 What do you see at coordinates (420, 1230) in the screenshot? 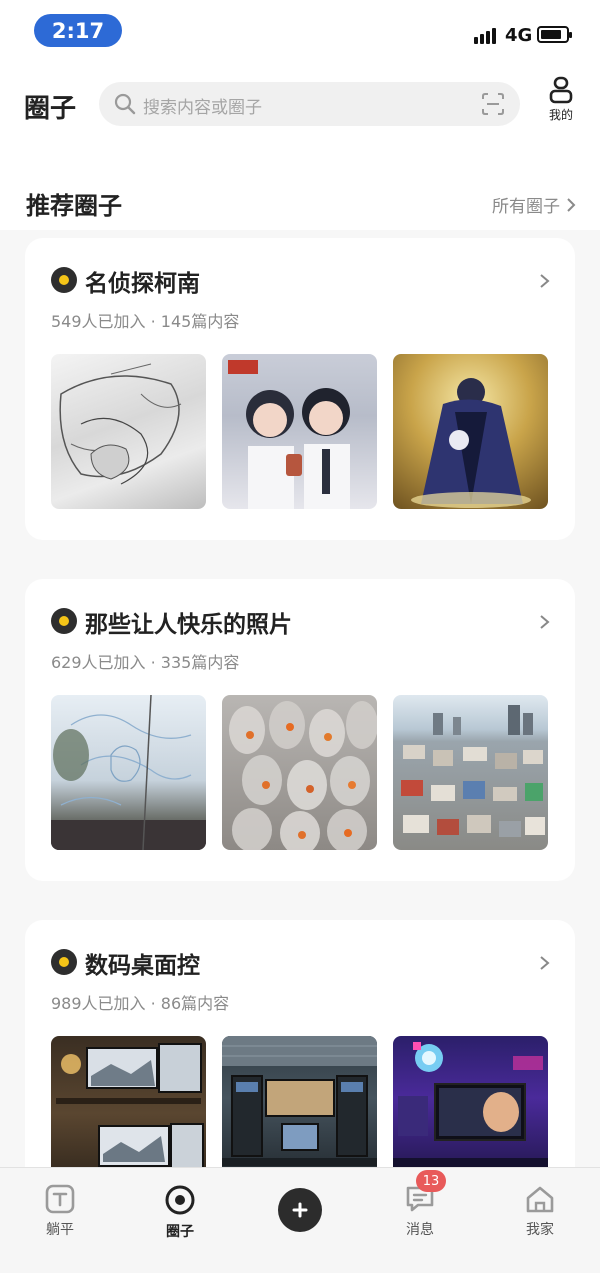
I see `nav-label: 消息` at bounding box center [420, 1230].